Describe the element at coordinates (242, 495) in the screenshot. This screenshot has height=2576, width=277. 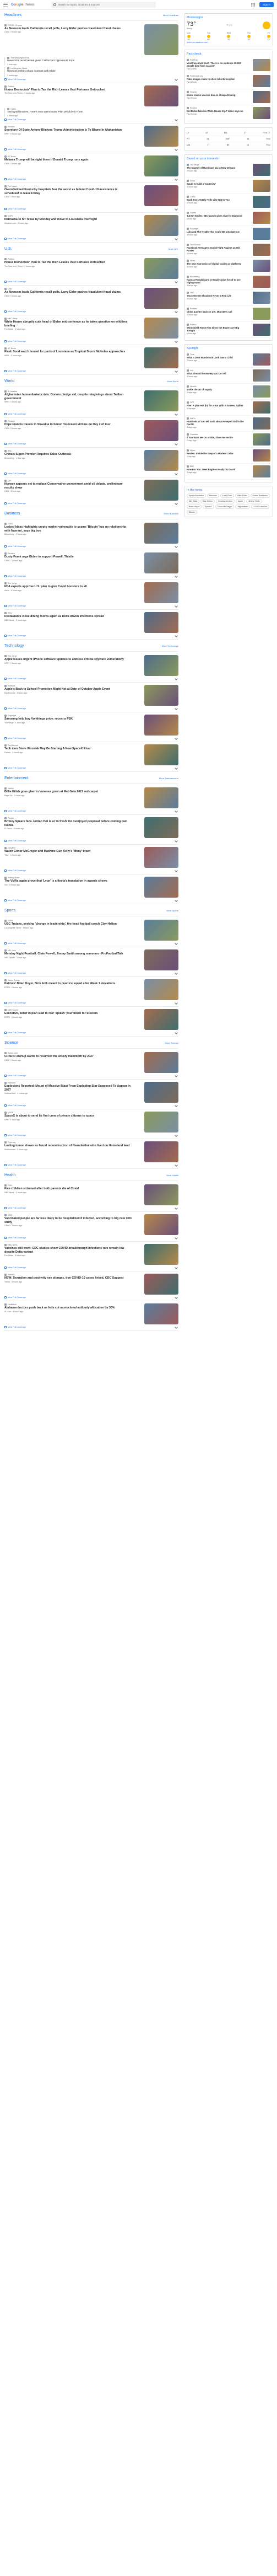
I see `topic-chip: Billie Eilish` at that location.